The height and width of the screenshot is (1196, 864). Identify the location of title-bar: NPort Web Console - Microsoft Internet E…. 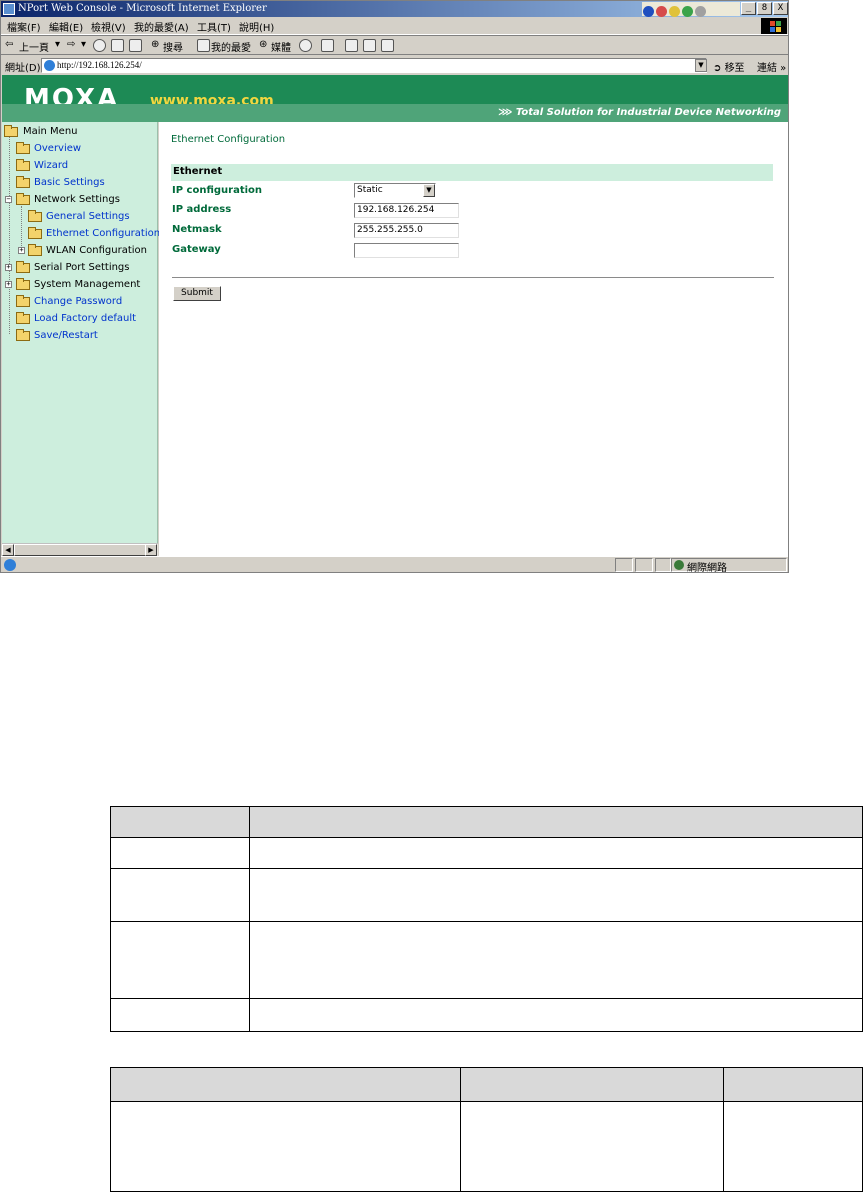
(394, 9).